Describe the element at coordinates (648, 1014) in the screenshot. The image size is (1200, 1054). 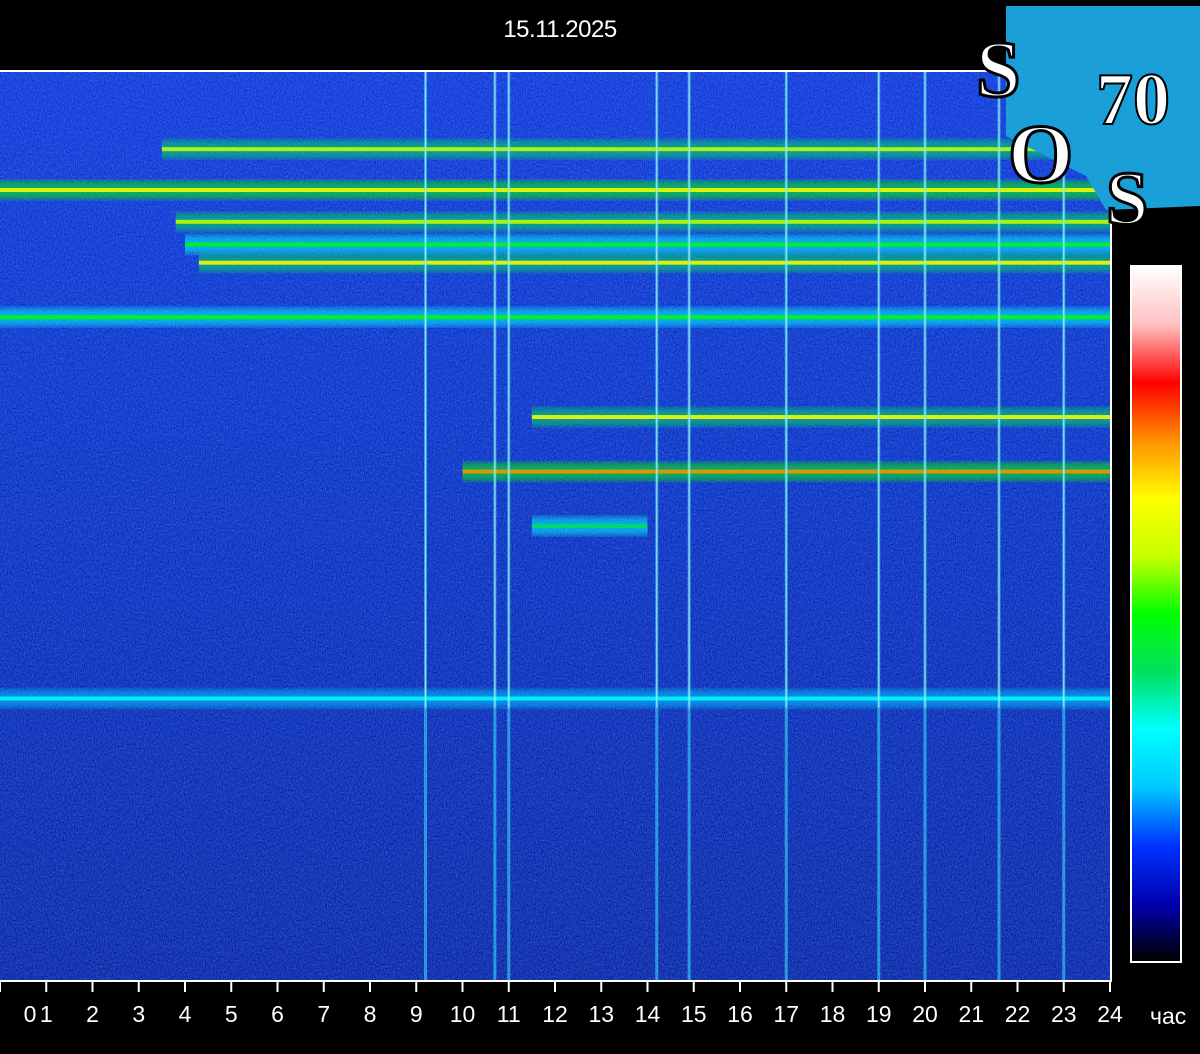
I see `x-tick-label: 14` at that location.